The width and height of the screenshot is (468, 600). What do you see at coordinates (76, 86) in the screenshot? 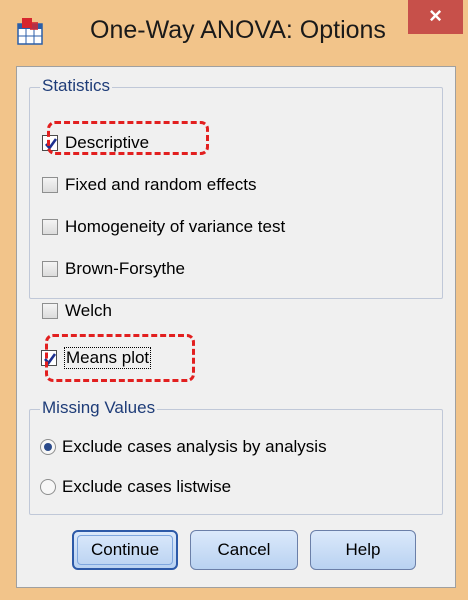
I see `statistics-legend: Statistics` at bounding box center [76, 86].